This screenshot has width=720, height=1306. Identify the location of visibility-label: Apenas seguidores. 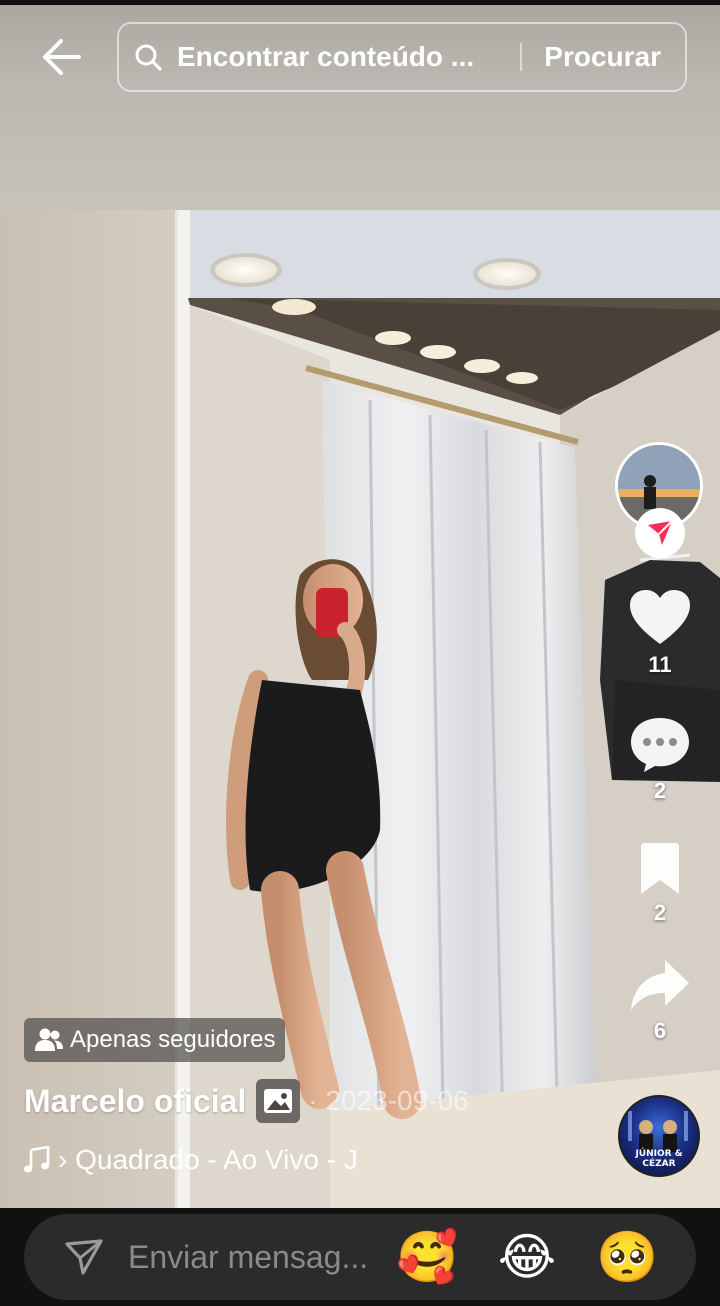
(173, 1039).